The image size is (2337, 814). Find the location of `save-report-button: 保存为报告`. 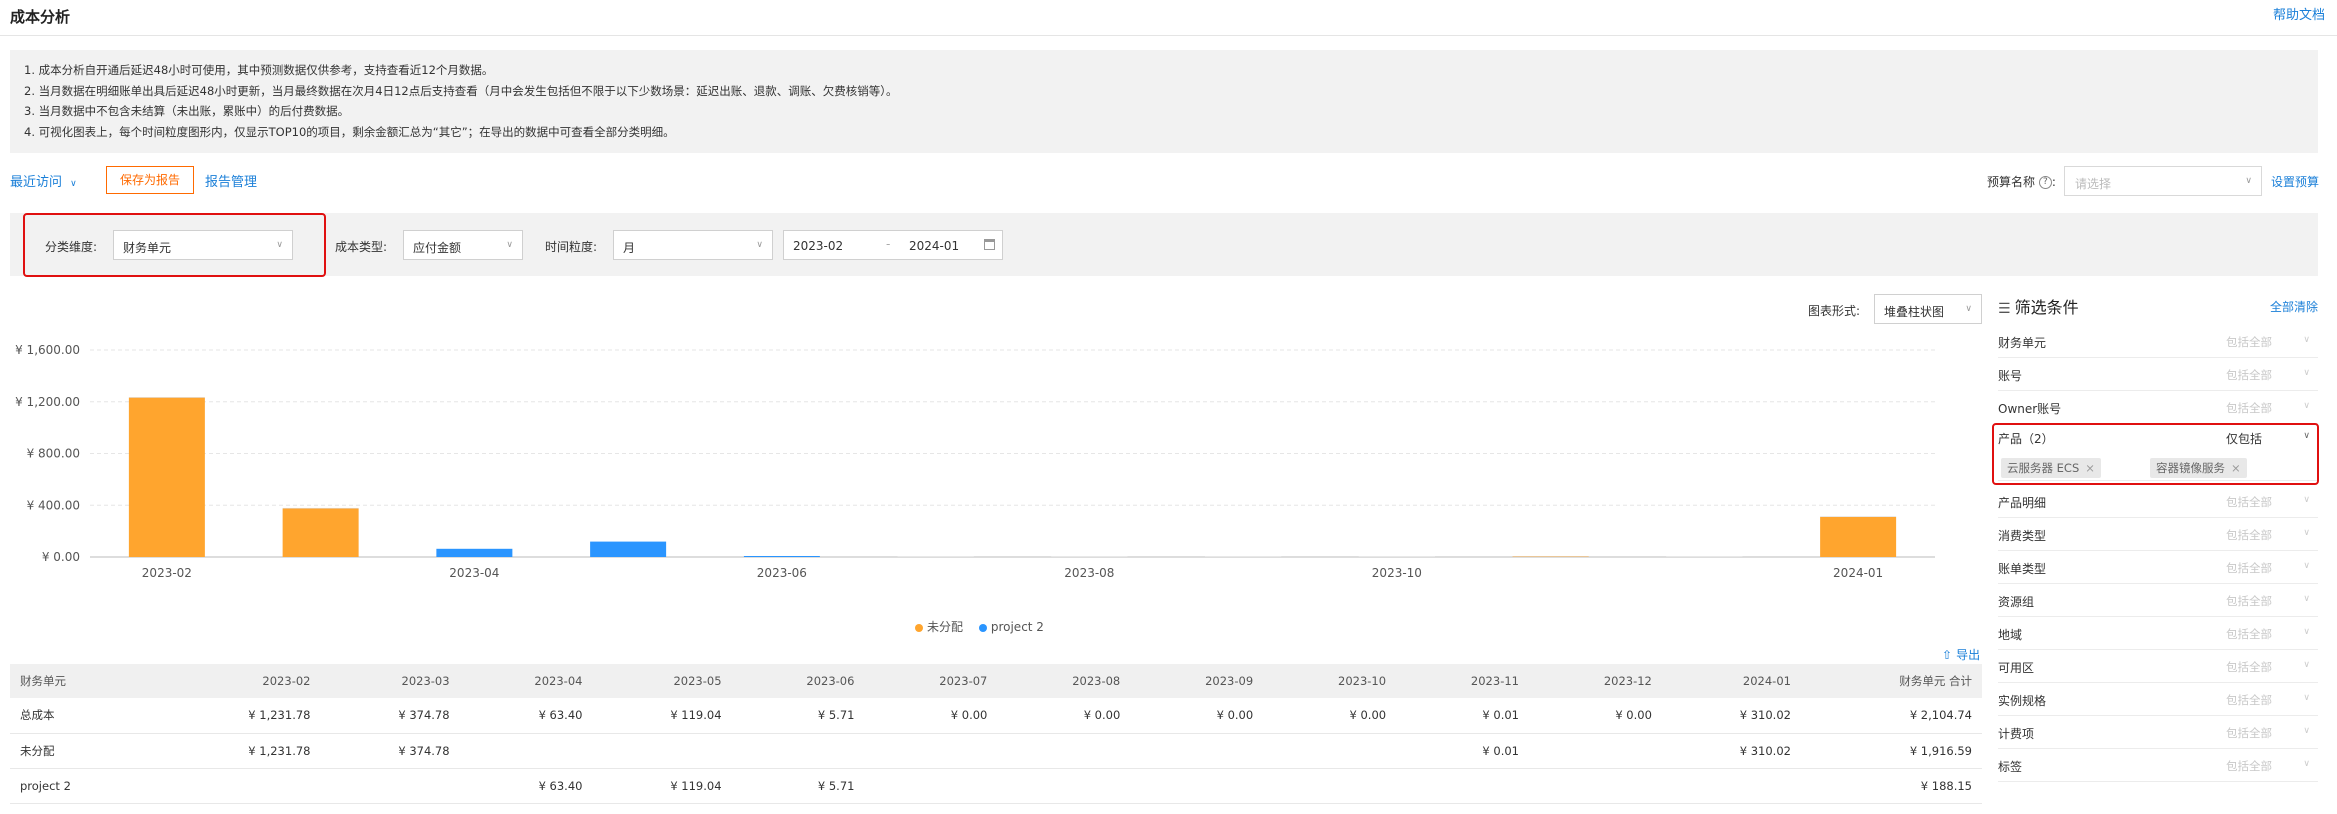

save-report-button: 保存为报告 is located at coordinates (150, 180).